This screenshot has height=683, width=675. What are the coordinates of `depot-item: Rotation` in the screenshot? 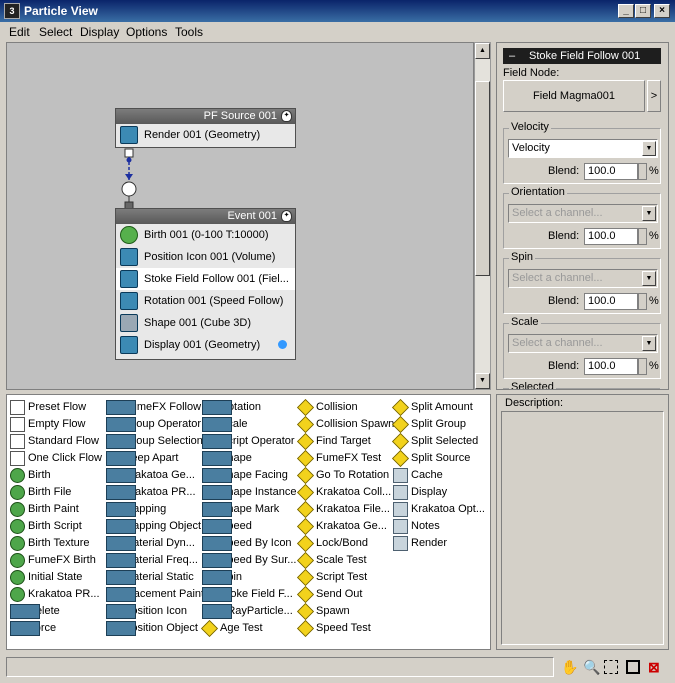 It's located at (248, 407).